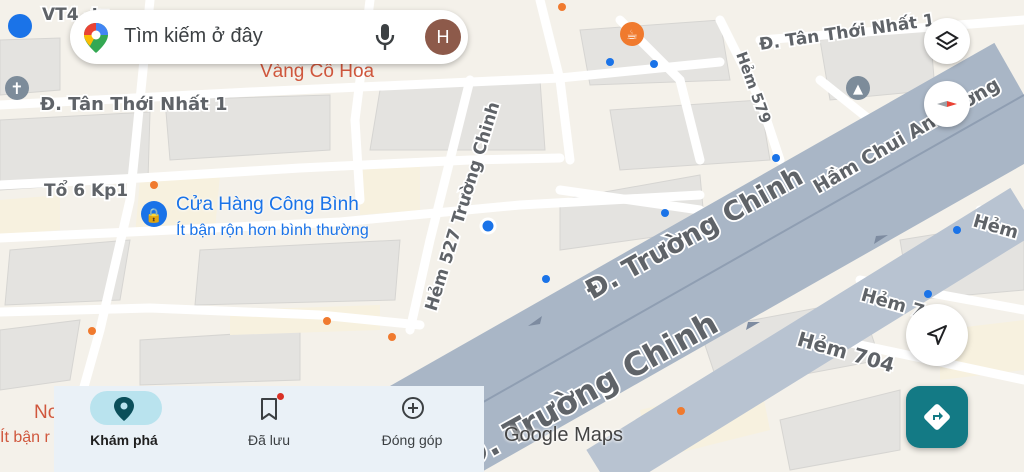 The image size is (1024, 472). Describe the element at coordinates (193, 36) in the screenshot. I see `search-input: Tìm kiếm ở đây` at that location.